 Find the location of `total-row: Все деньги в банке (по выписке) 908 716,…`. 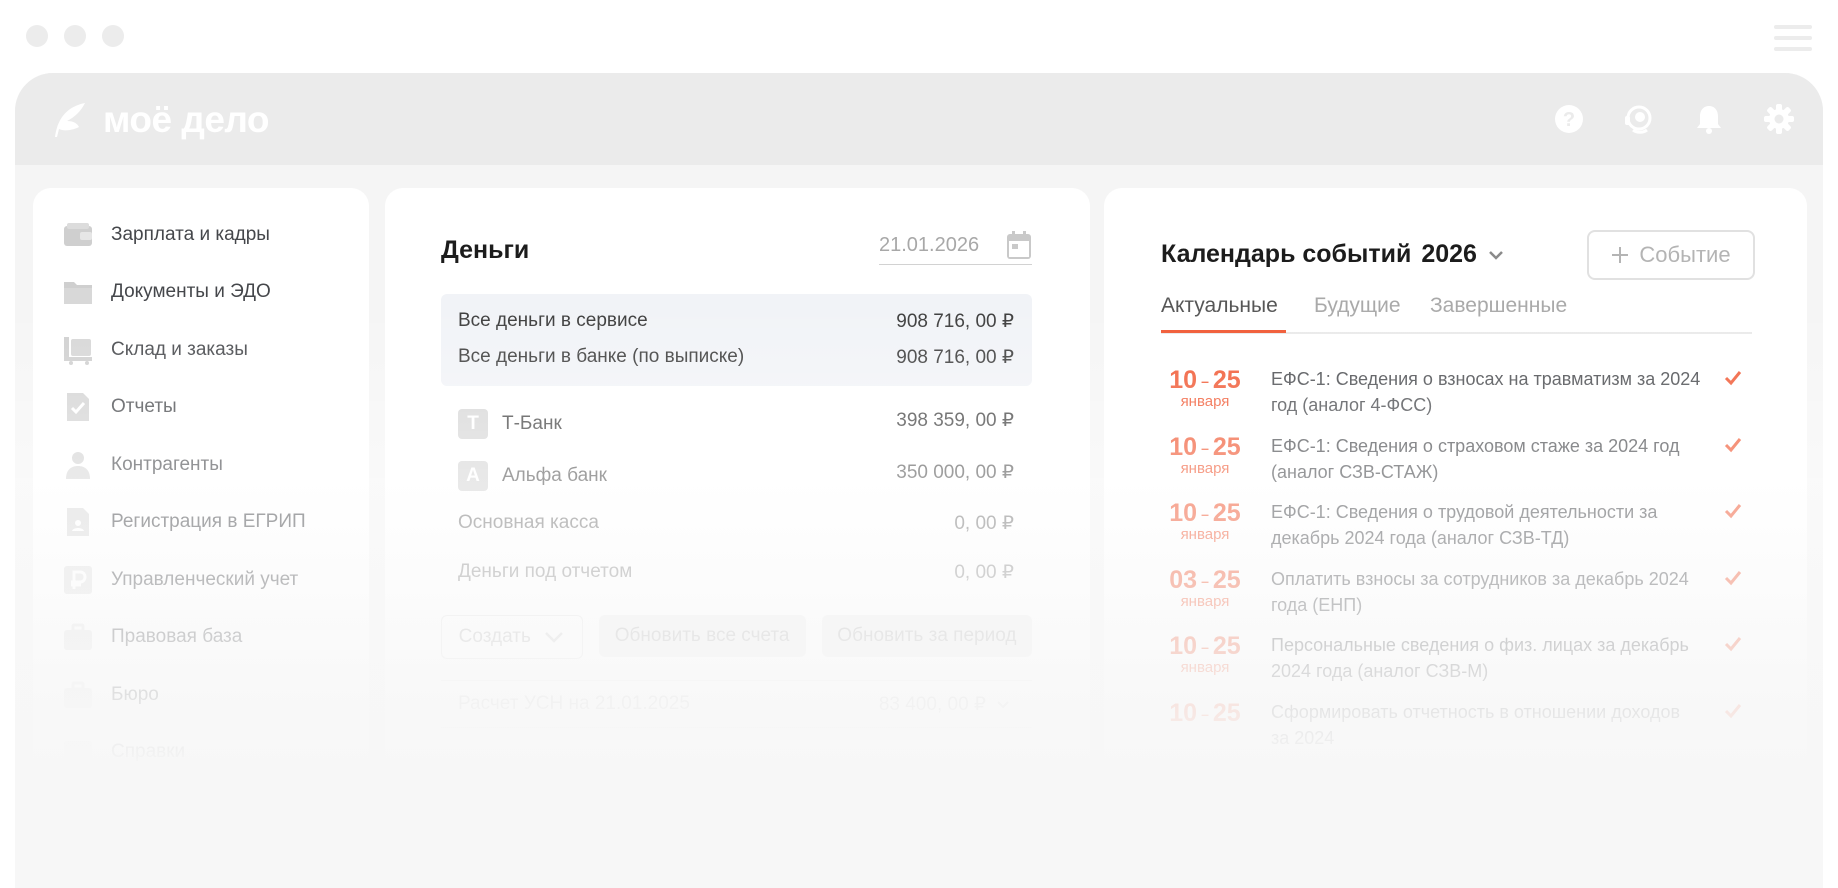

total-row: Все деньги в банке (по выписке) 908 716,… is located at coordinates (736, 357).